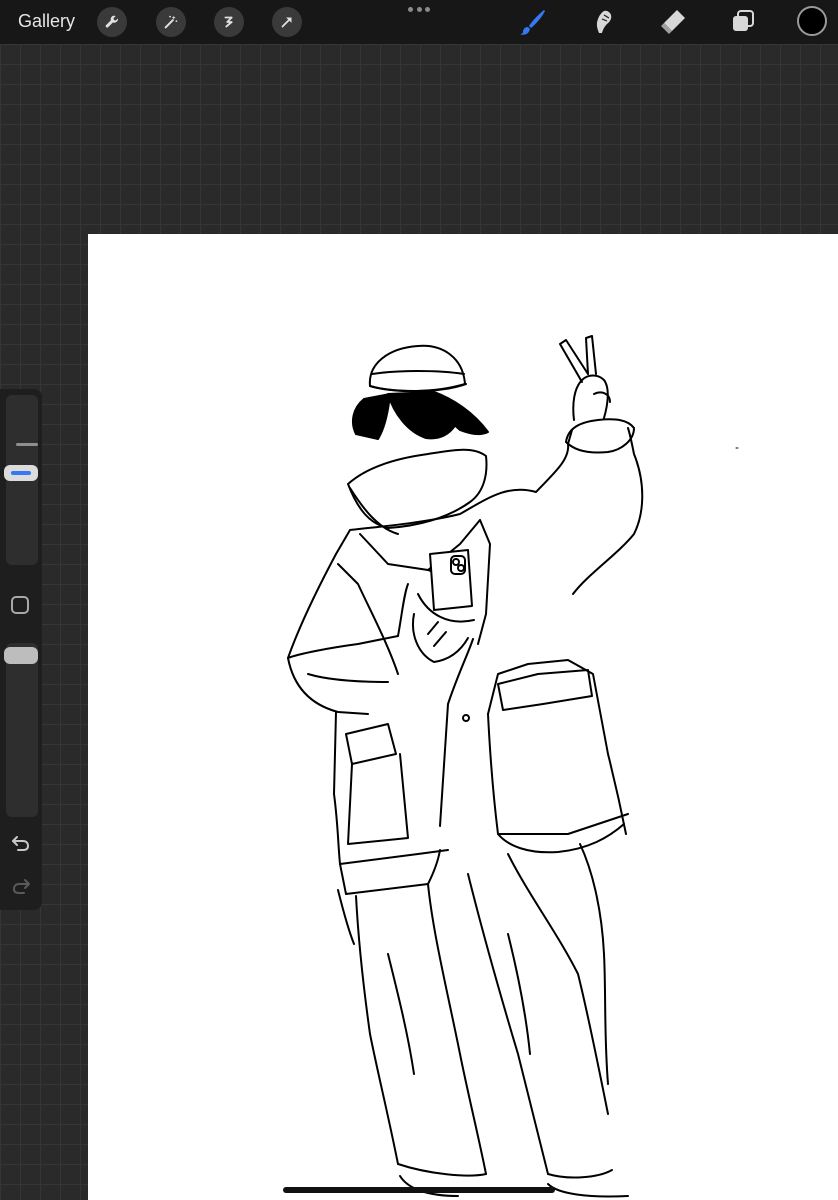  I want to click on actions-wrench-button, so click(112, 22).